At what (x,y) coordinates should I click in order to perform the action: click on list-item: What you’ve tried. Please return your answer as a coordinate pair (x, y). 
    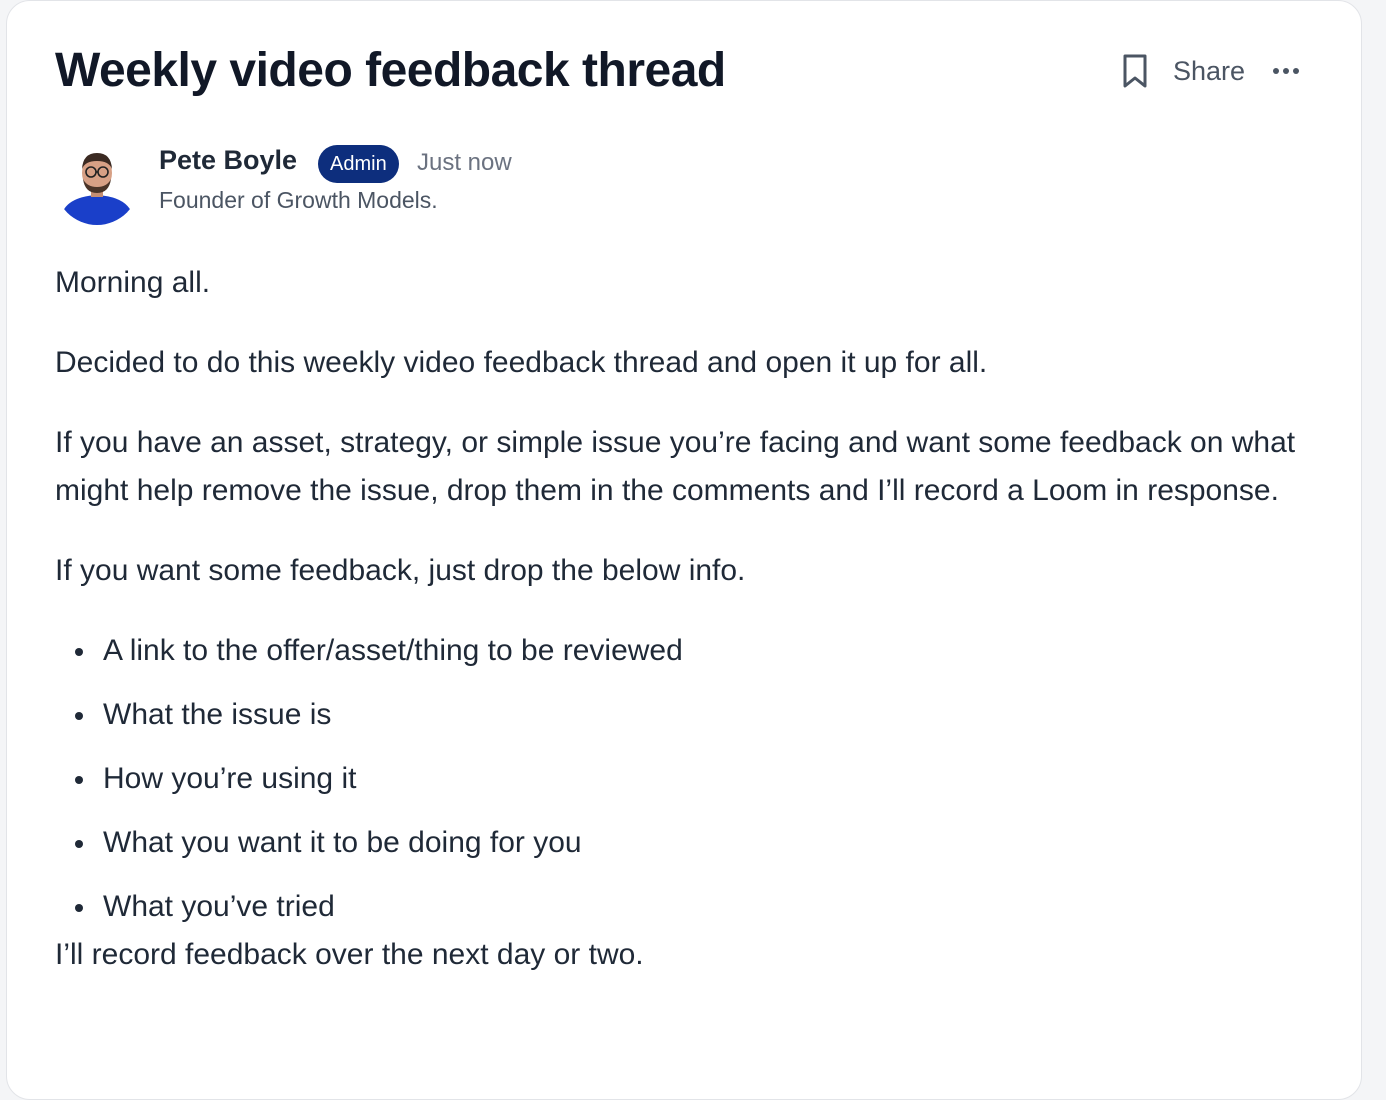
    Looking at the image, I should click on (690, 907).